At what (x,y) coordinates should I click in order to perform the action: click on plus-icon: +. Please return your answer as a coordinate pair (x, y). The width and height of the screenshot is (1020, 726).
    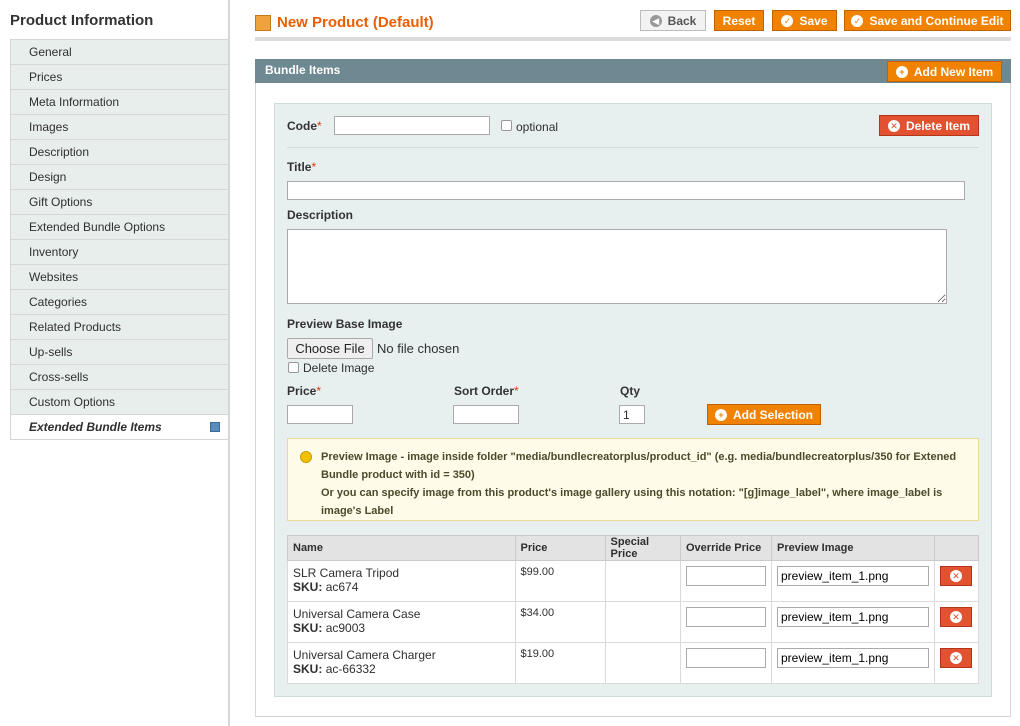
    Looking at the image, I should click on (720, 414).